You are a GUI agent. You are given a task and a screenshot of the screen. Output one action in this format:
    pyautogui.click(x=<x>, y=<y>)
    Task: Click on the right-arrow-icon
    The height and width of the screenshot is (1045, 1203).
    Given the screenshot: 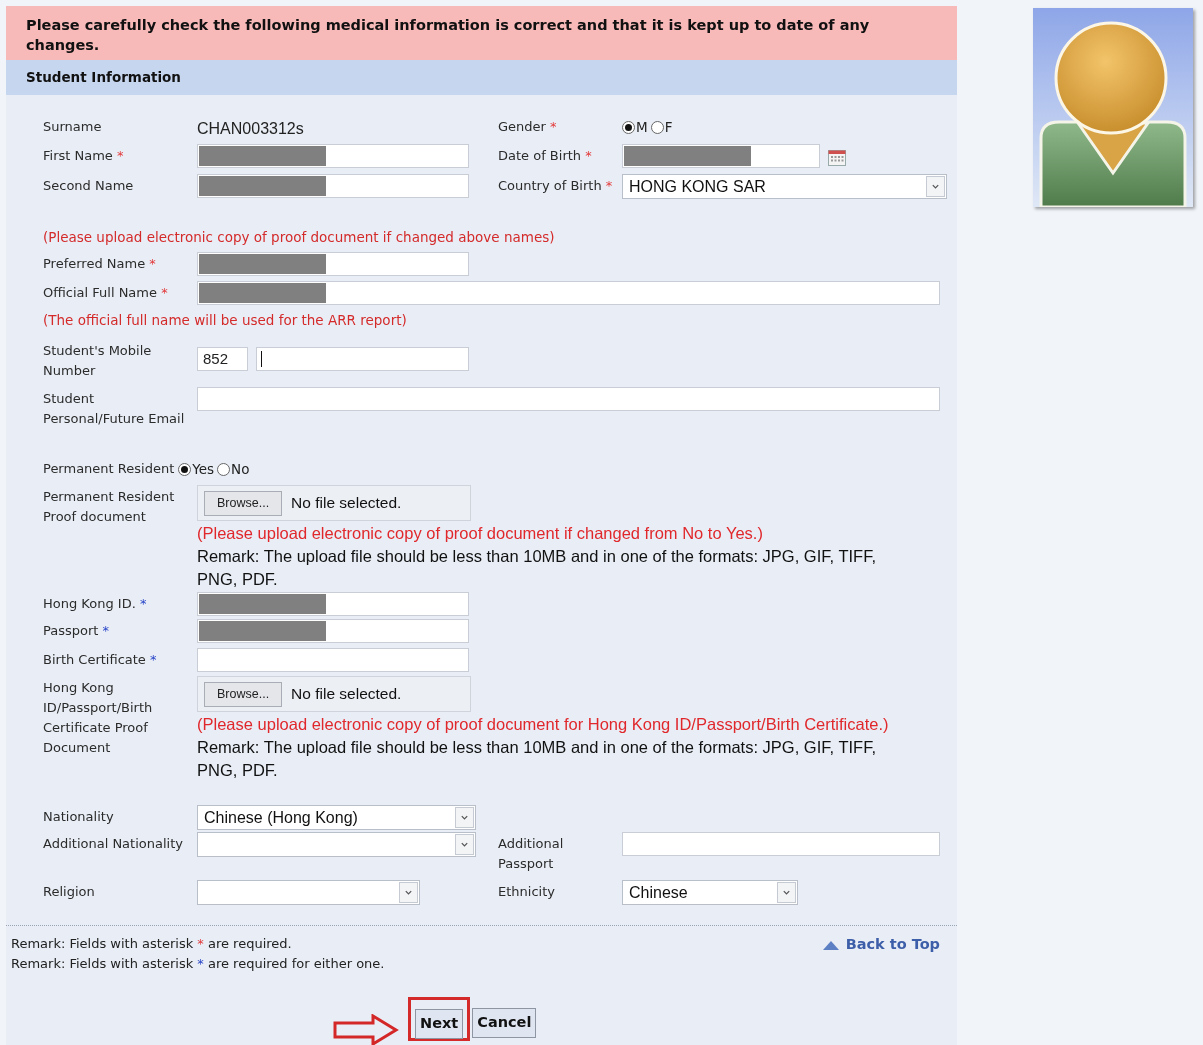 What is the action you would take?
    pyautogui.click(x=366, y=1029)
    